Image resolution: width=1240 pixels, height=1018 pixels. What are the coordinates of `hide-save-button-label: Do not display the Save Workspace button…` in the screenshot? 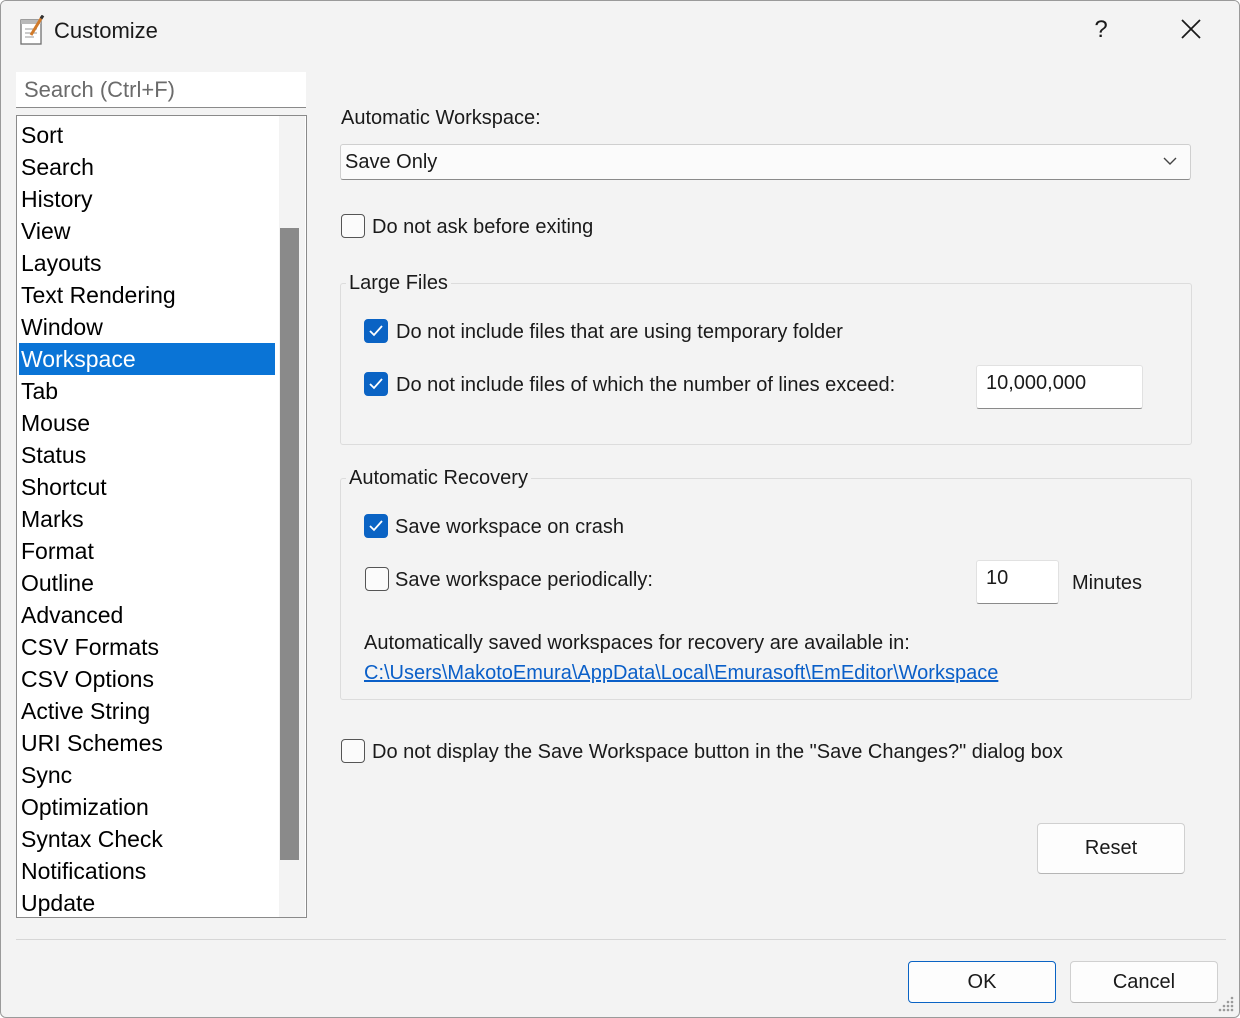 It's located at (717, 752).